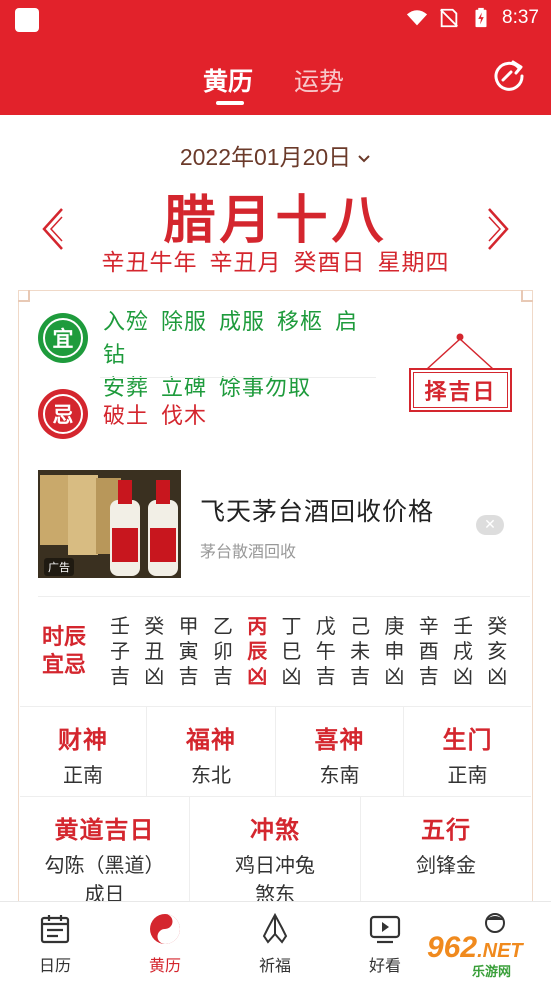 This screenshot has width=551, height=981. Describe the element at coordinates (245, 263) in the screenshot. I see `ganzhi-month: 辛丑月` at that location.